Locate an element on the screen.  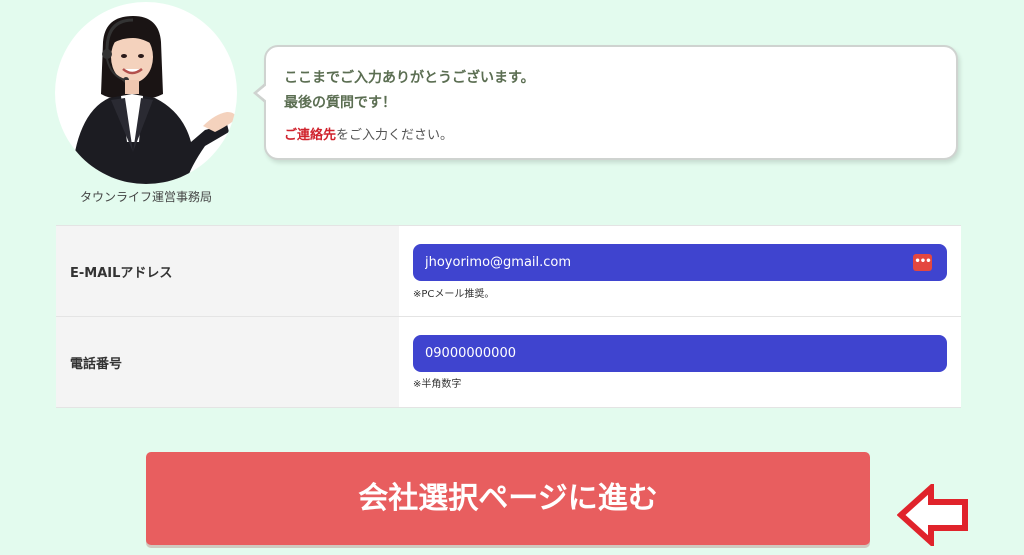
bubble-instruction-text: ご連絡先をご入力ください。 is located at coordinates (368, 133).